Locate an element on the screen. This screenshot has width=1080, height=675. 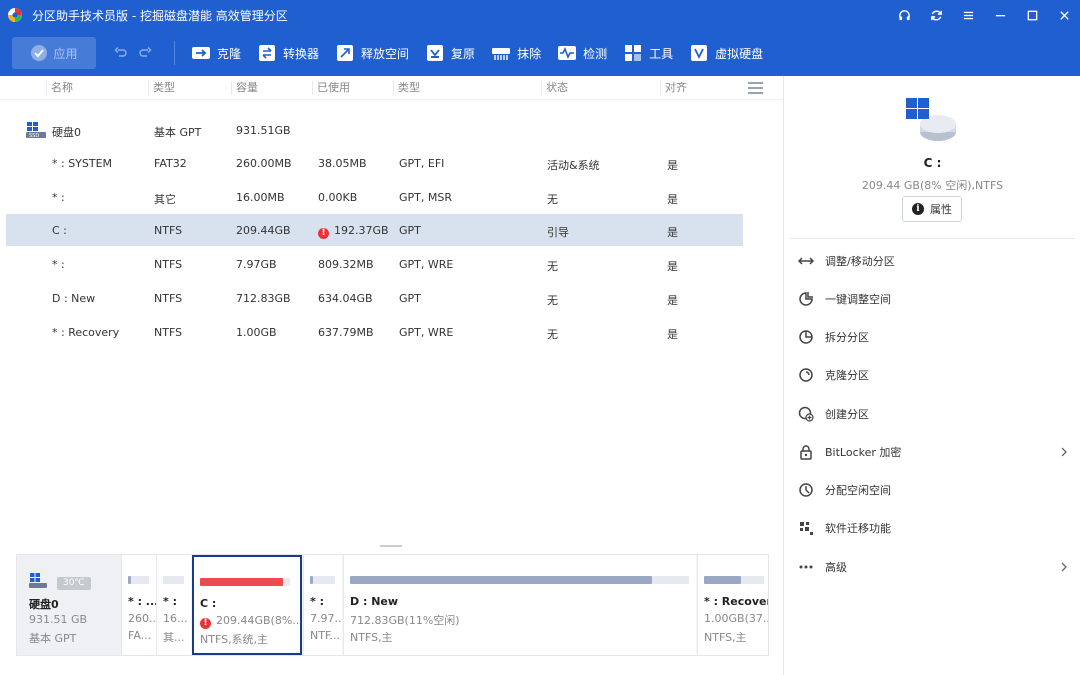
op-bitlocker: BitLocker 加密 is located at coordinates (932, 452).